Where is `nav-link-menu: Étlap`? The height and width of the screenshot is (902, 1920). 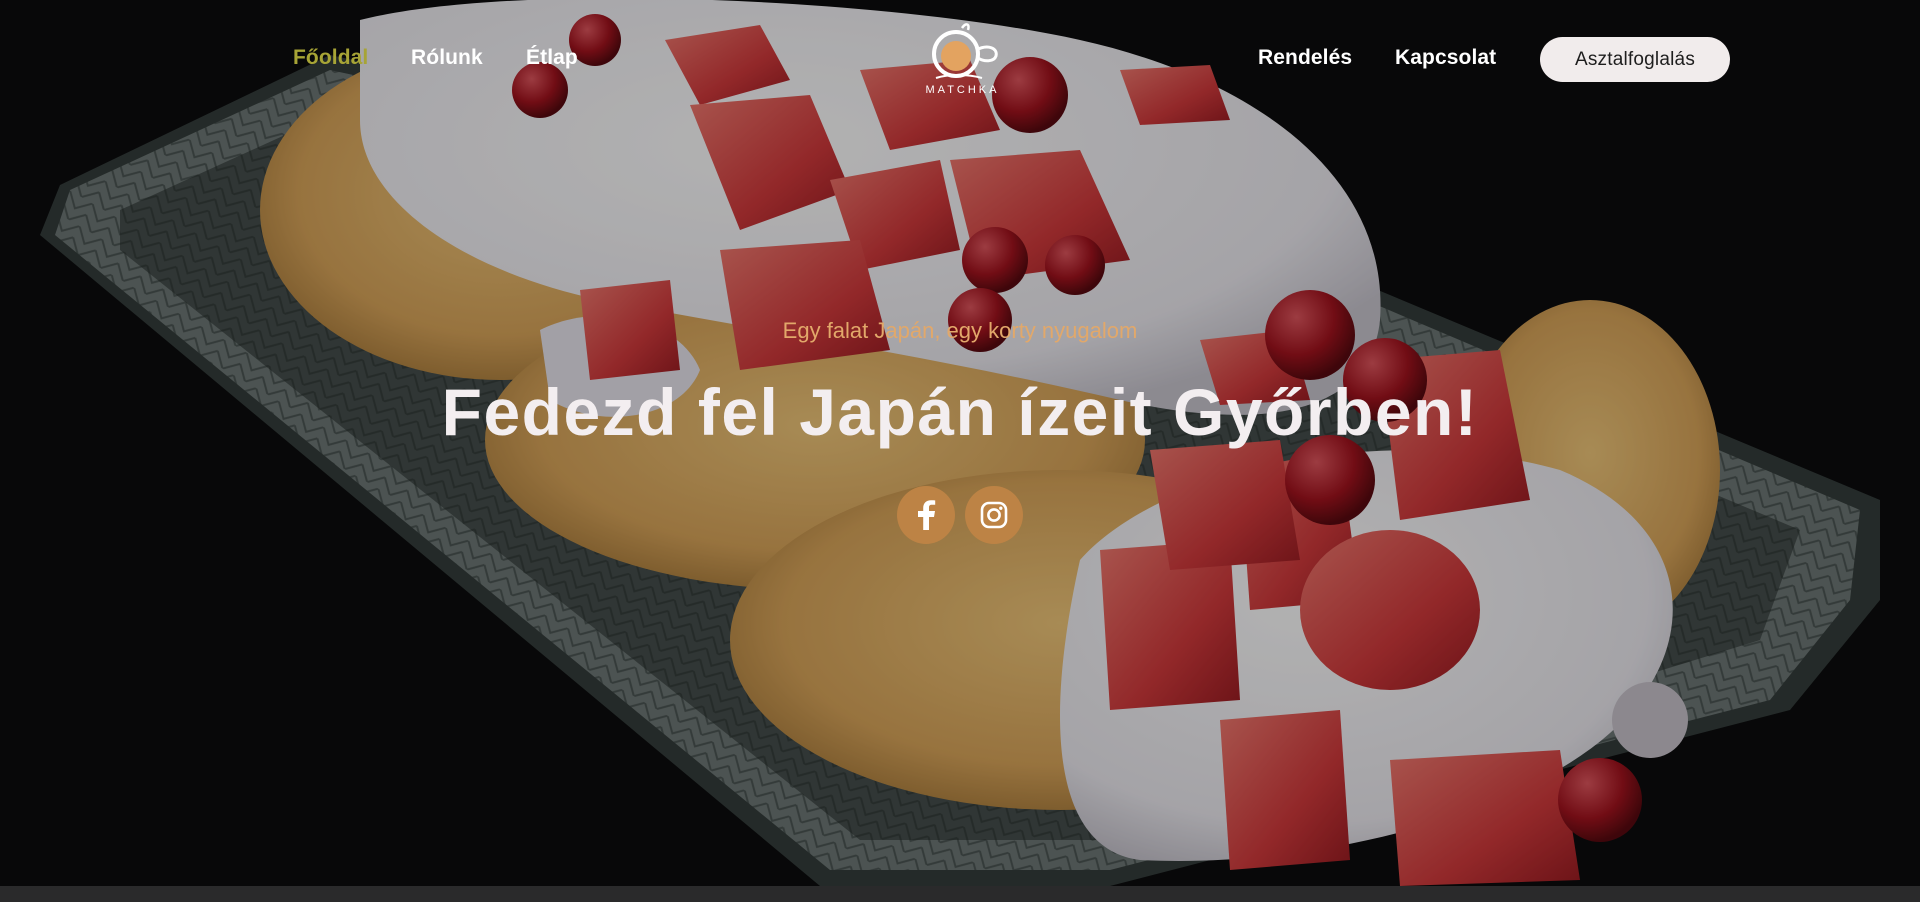
nav-link-menu: Étlap is located at coordinates (552, 58).